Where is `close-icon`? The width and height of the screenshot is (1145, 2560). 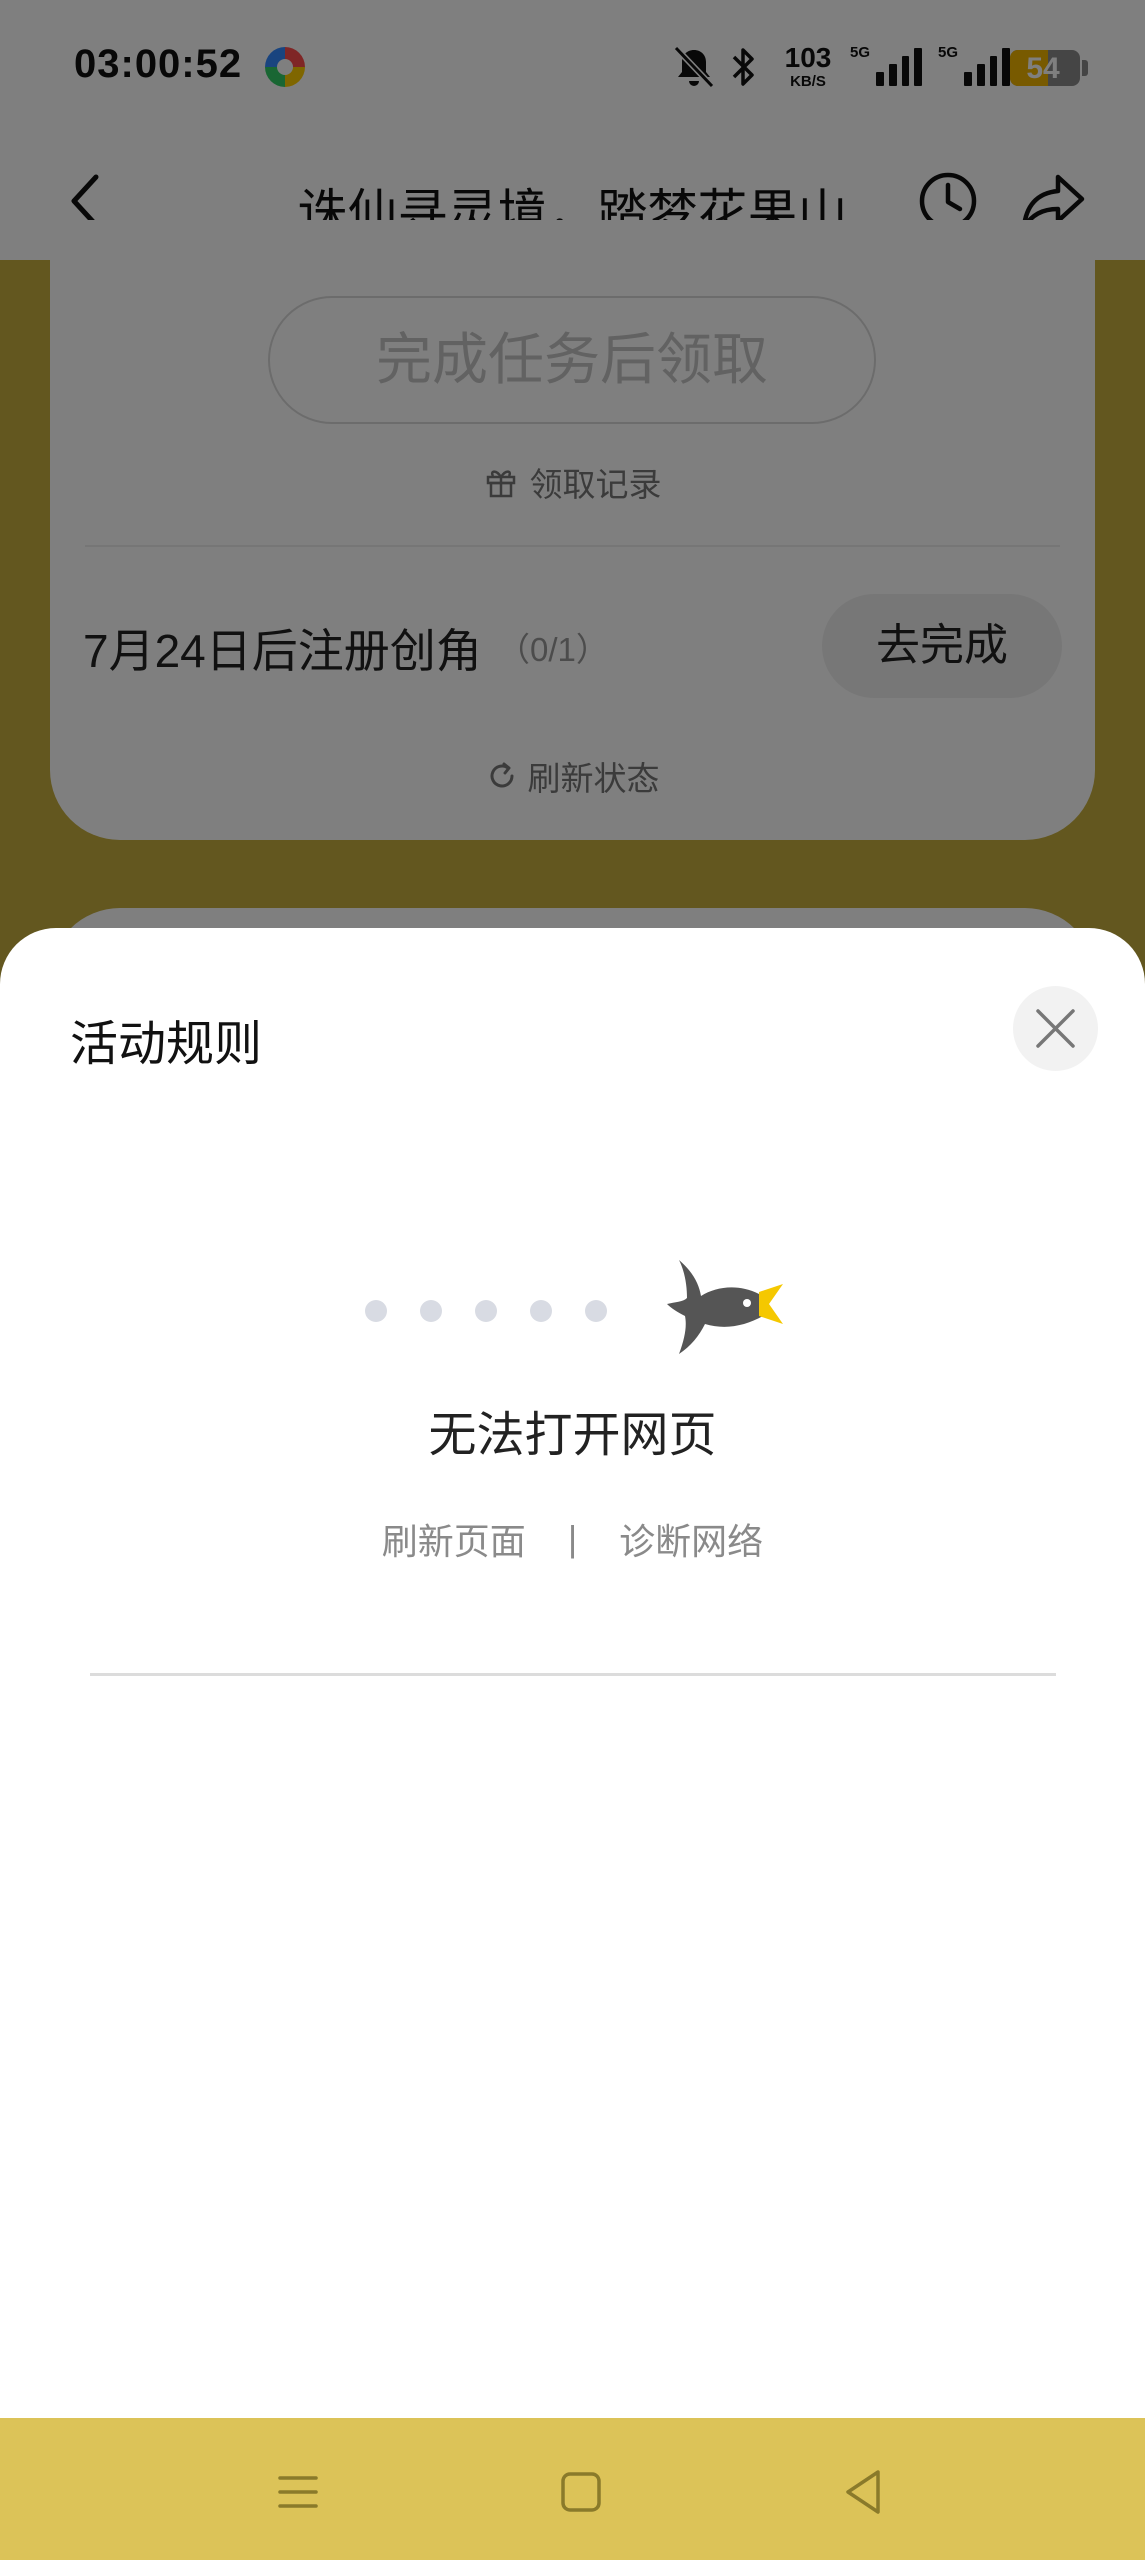 close-icon is located at coordinates (1055, 1028).